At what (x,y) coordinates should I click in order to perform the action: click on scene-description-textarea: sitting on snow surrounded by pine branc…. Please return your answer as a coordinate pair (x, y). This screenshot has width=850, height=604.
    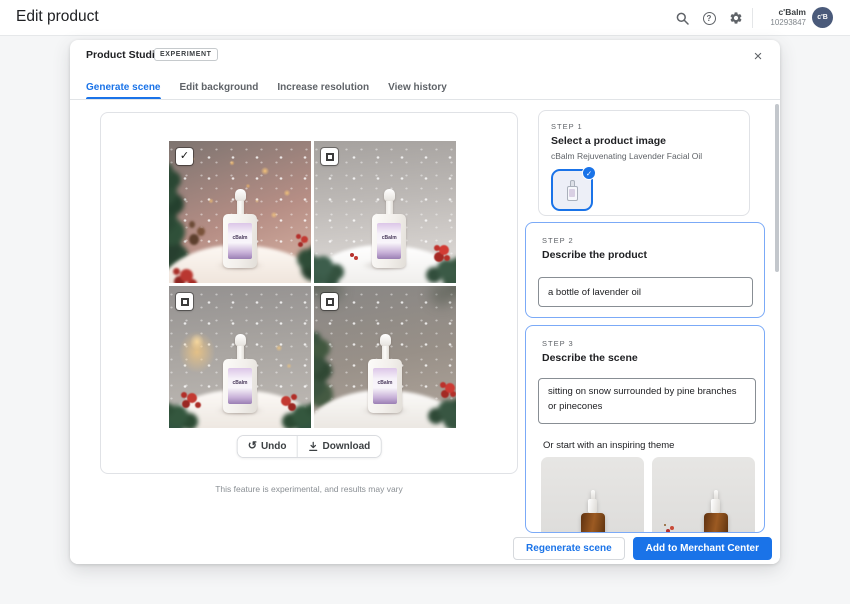
    Looking at the image, I should click on (647, 401).